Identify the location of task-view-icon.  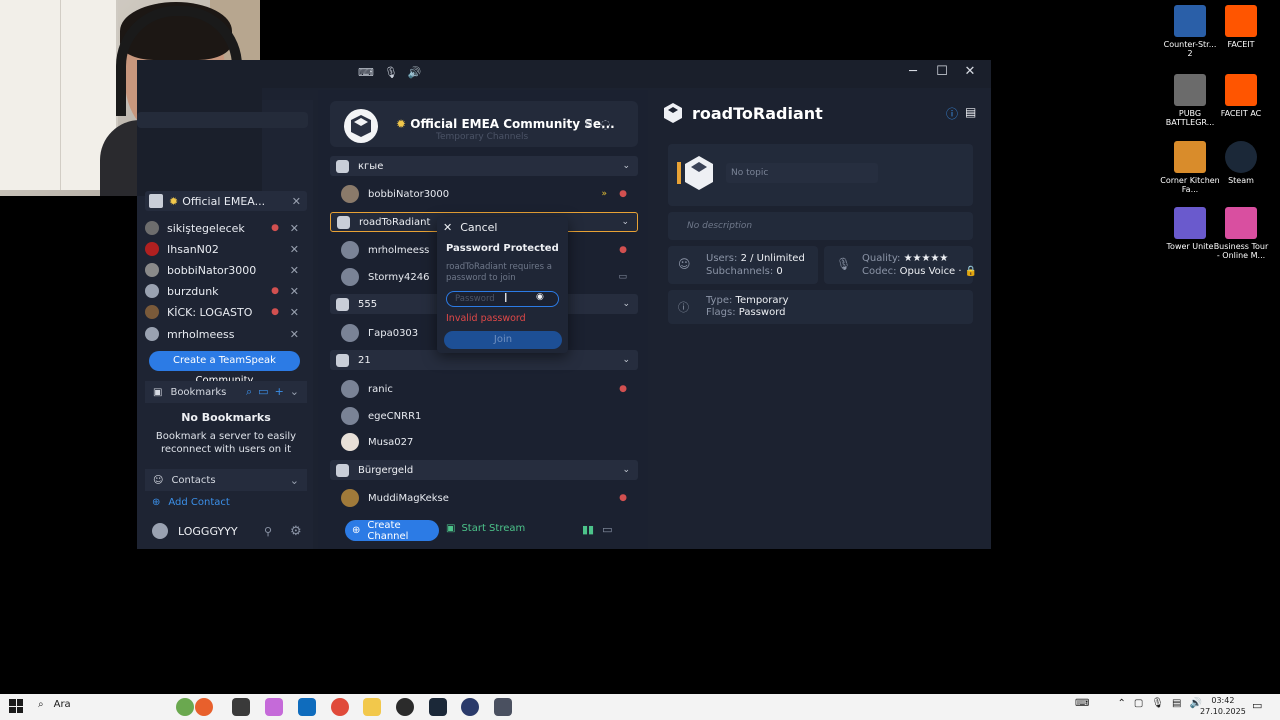
(241, 707).